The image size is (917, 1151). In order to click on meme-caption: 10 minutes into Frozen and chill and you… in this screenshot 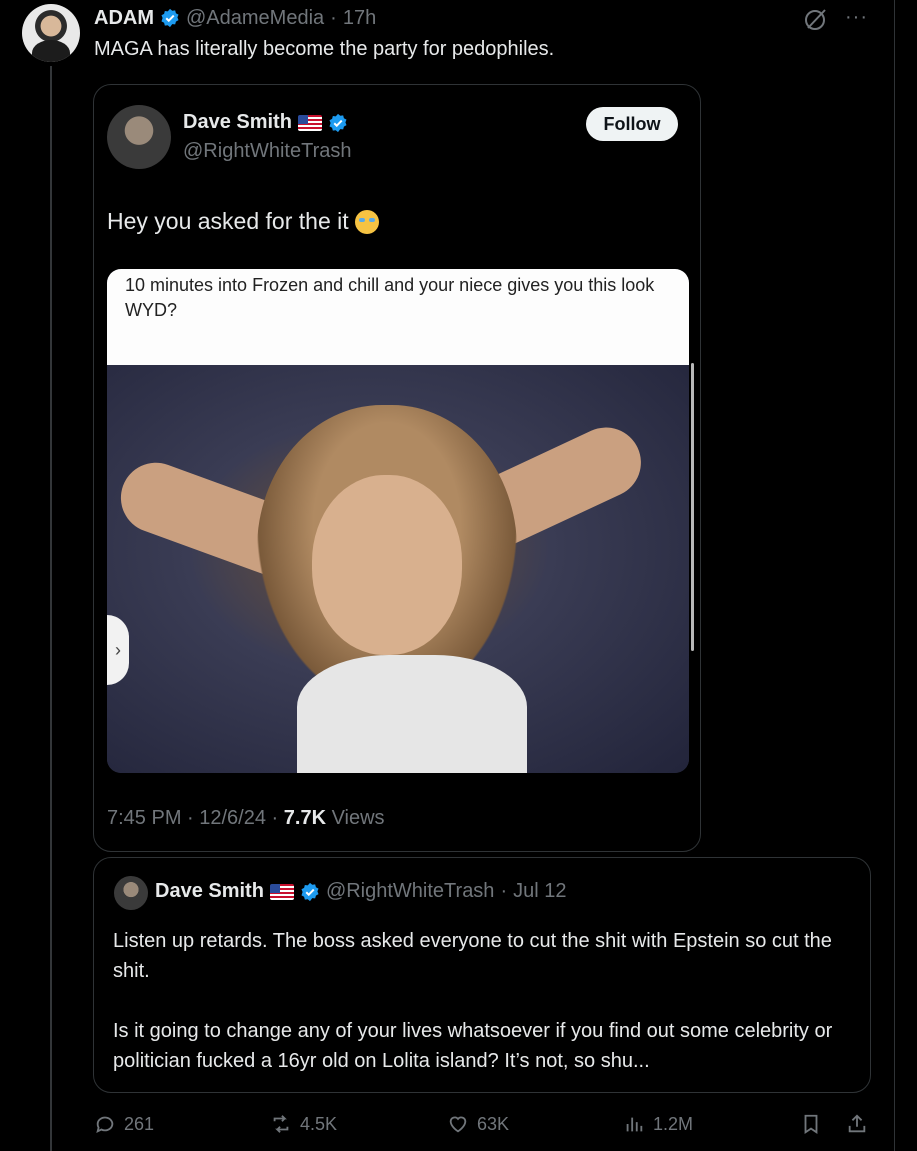, I will do `click(390, 297)`.